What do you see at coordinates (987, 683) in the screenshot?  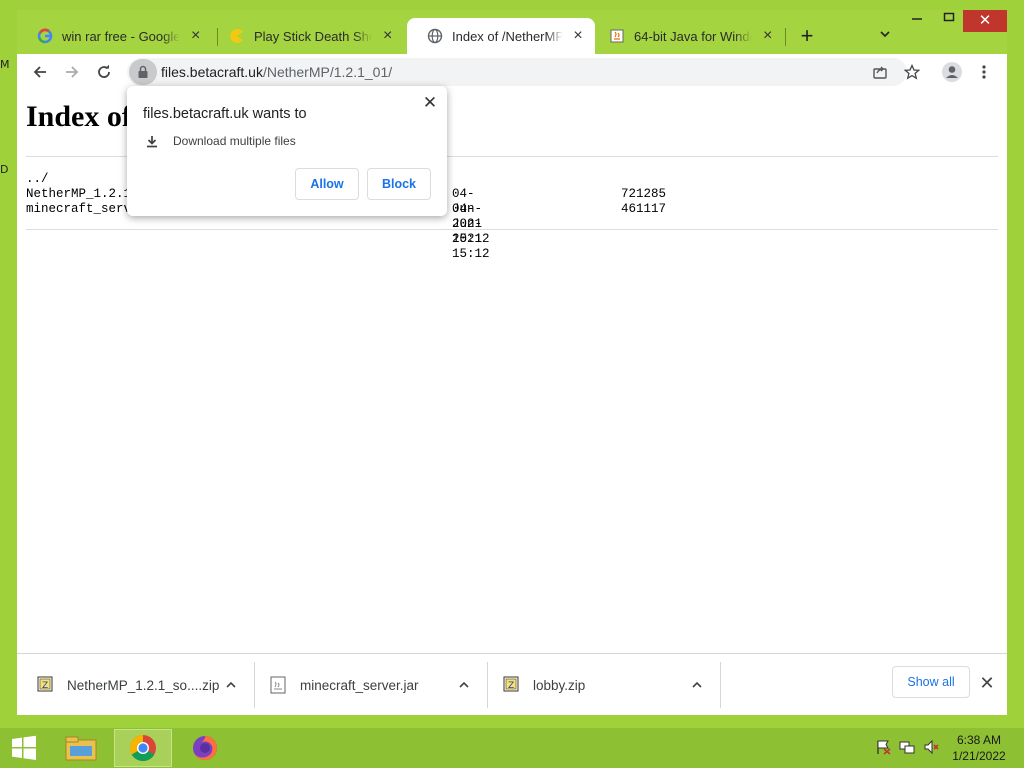 I see `close-shelf-icon: ✕` at bounding box center [987, 683].